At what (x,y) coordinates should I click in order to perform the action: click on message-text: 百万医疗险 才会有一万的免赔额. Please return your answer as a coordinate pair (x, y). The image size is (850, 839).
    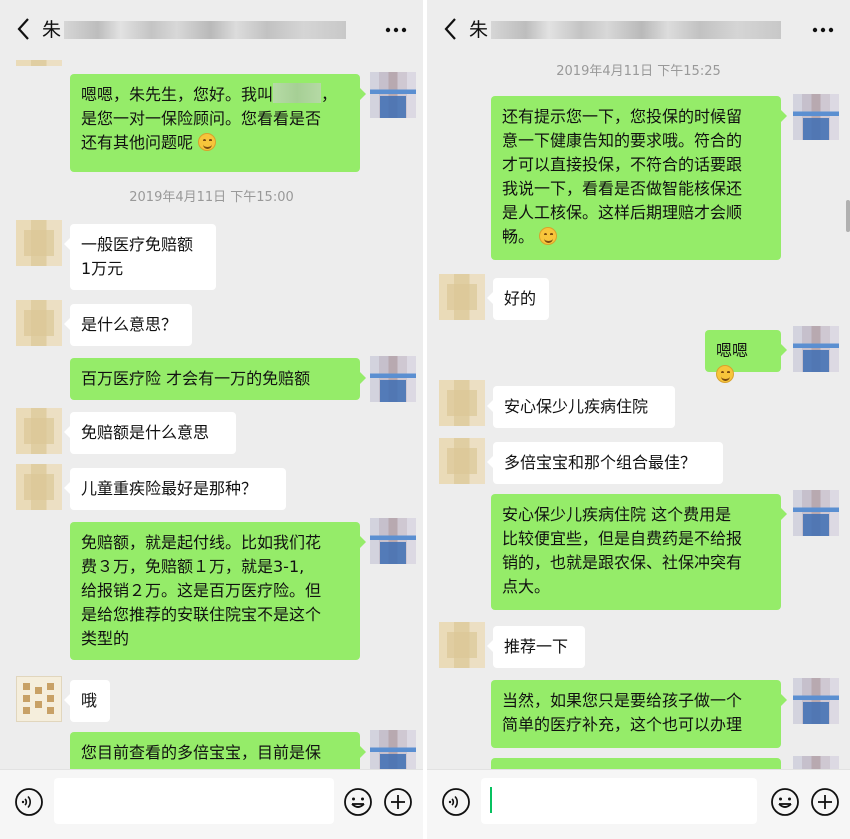
    Looking at the image, I should click on (196, 378).